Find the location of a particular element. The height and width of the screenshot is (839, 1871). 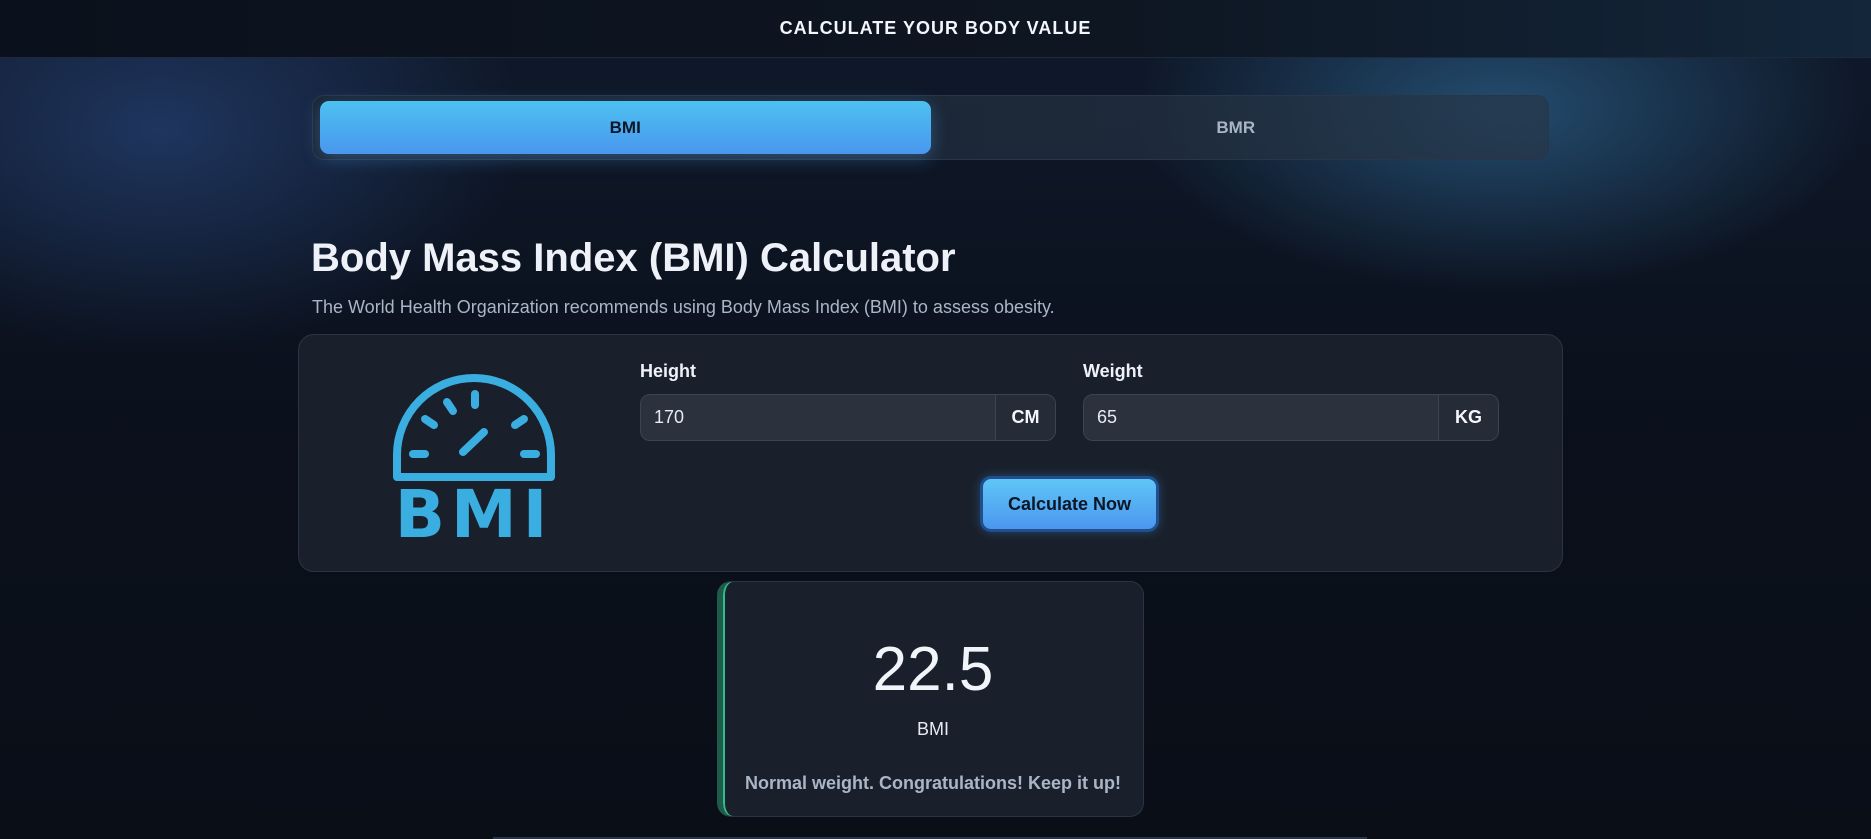

page-title: Body Mass Index (BMI) Calculator is located at coordinates (633, 258).